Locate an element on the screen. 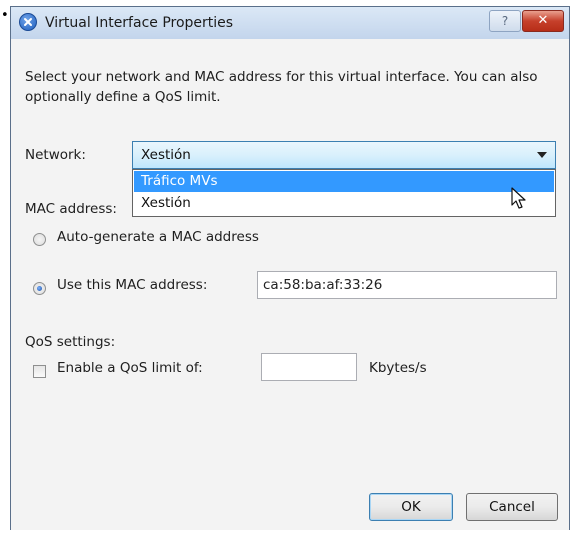  x-circle-icon is located at coordinates (28, 22).